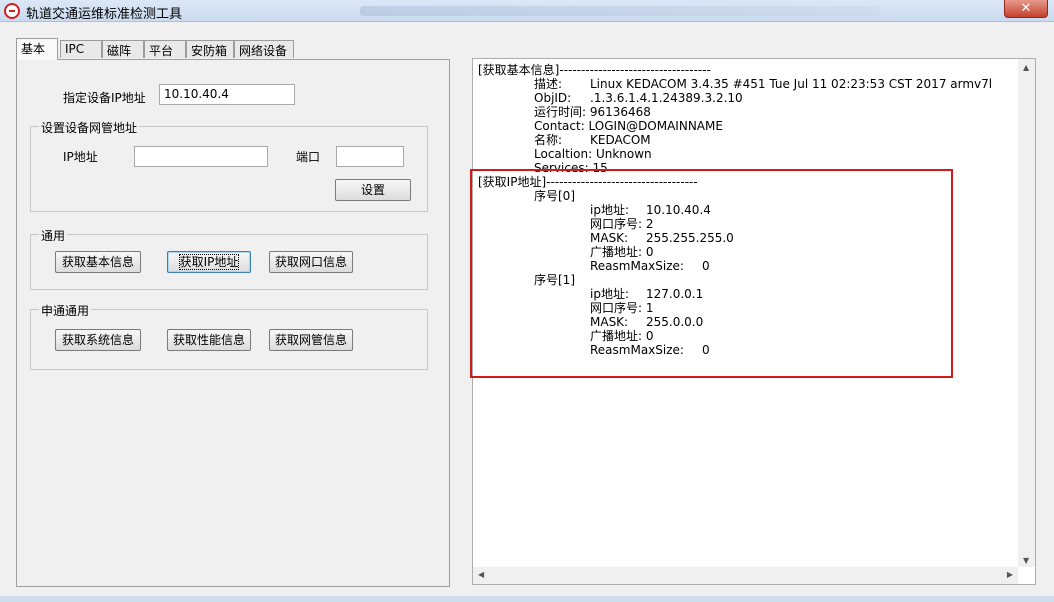  I want to click on output-line: Localtion: Unknown, so click(593, 154).